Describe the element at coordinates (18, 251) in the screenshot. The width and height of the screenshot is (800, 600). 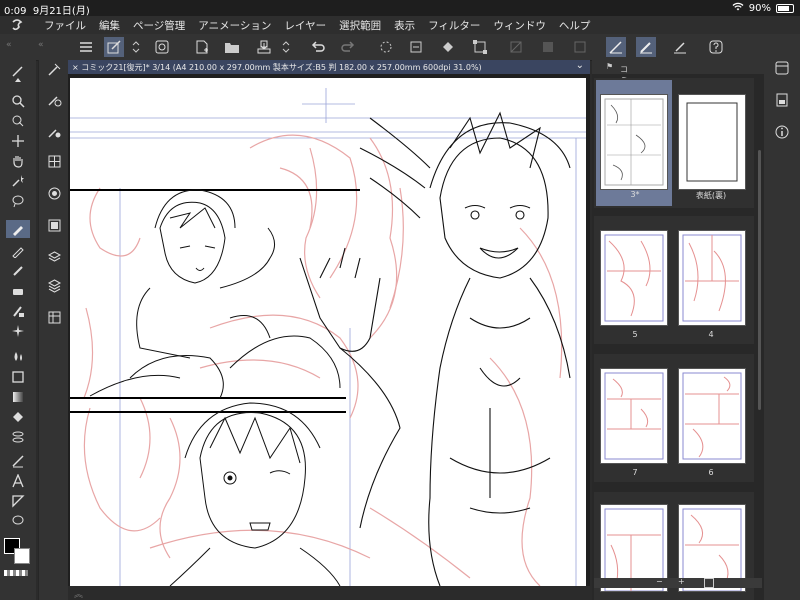
I see `pencil-tool-icon` at that location.